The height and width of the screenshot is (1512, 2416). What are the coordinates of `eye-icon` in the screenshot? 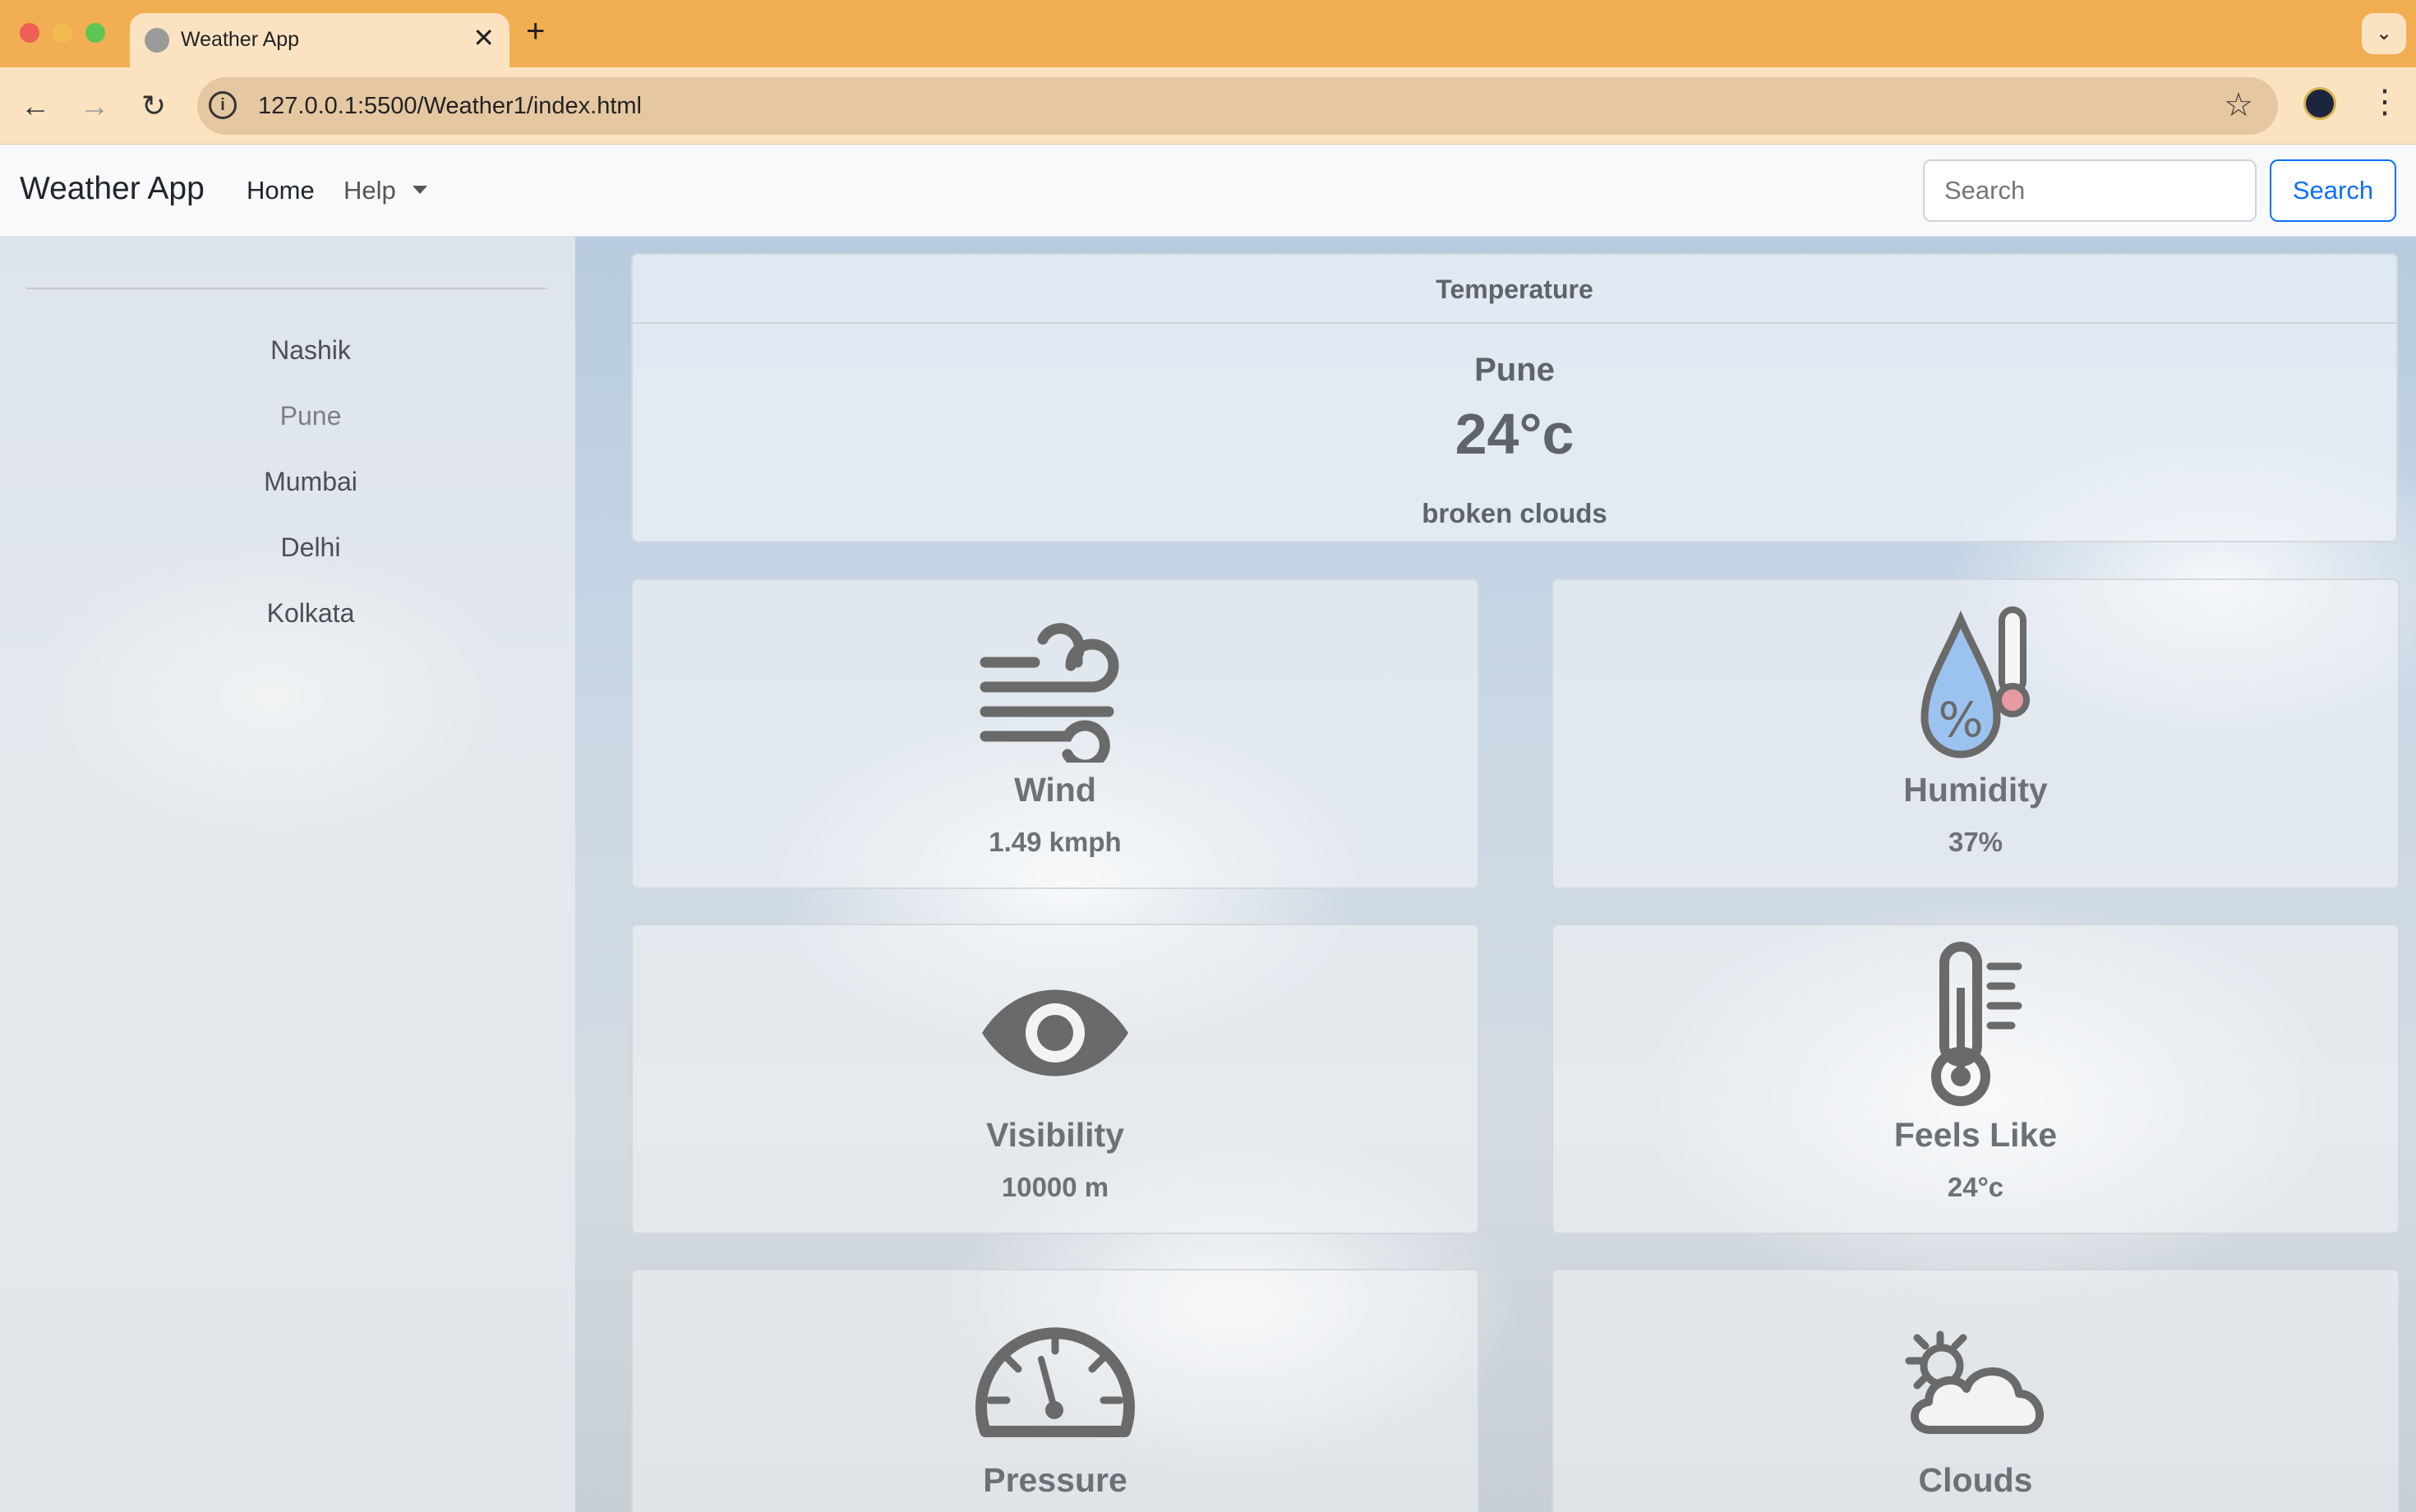 It's located at (1055, 1032).